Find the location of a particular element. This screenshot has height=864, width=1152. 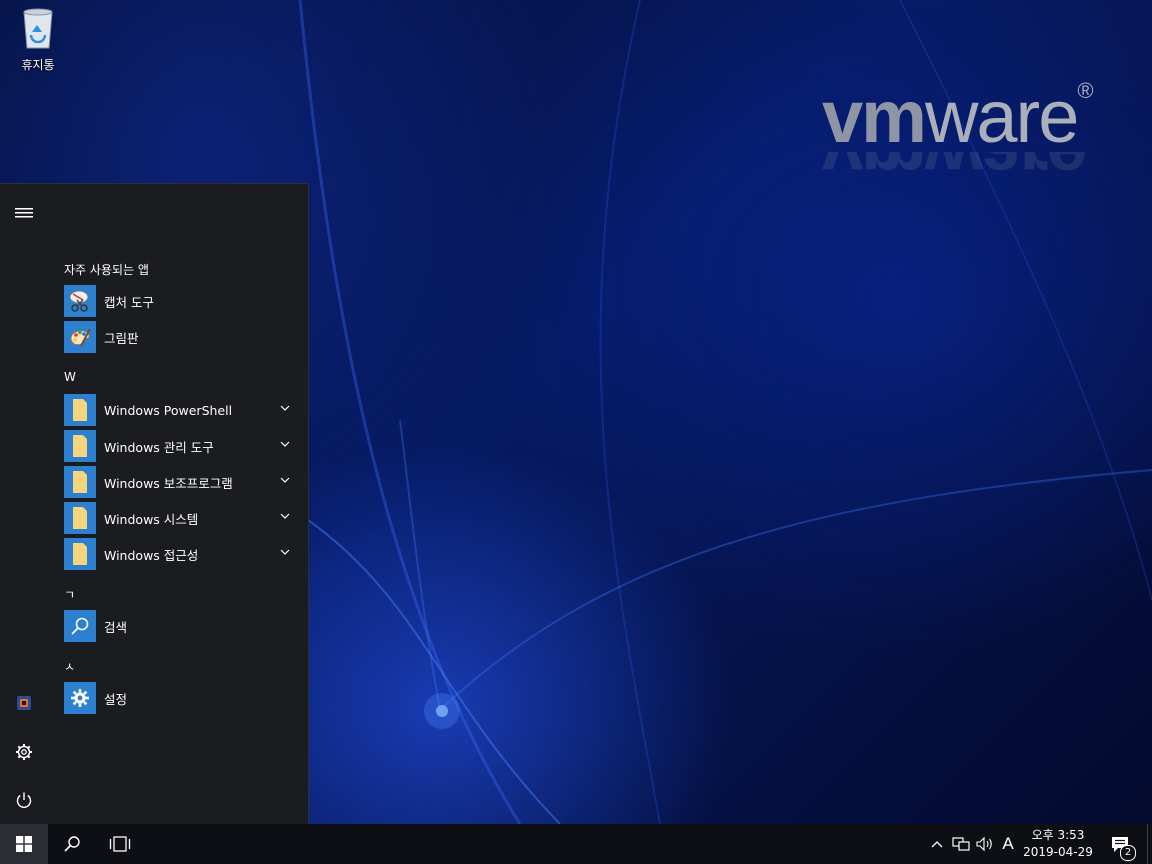

taskbar: A 오후 3:53 2019-04-29 is located at coordinates (576, 844).